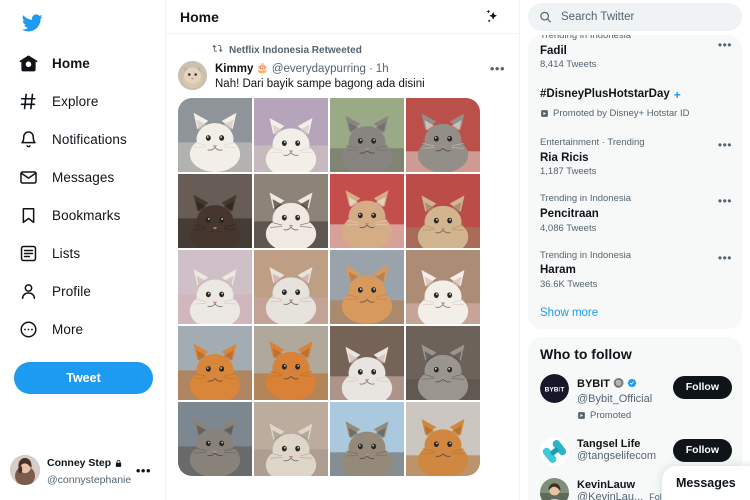 This screenshot has width=750, height=500. What do you see at coordinates (635, 314) in the screenshot?
I see `trends-show-more-link: Show more` at bounding box center [635, 314].